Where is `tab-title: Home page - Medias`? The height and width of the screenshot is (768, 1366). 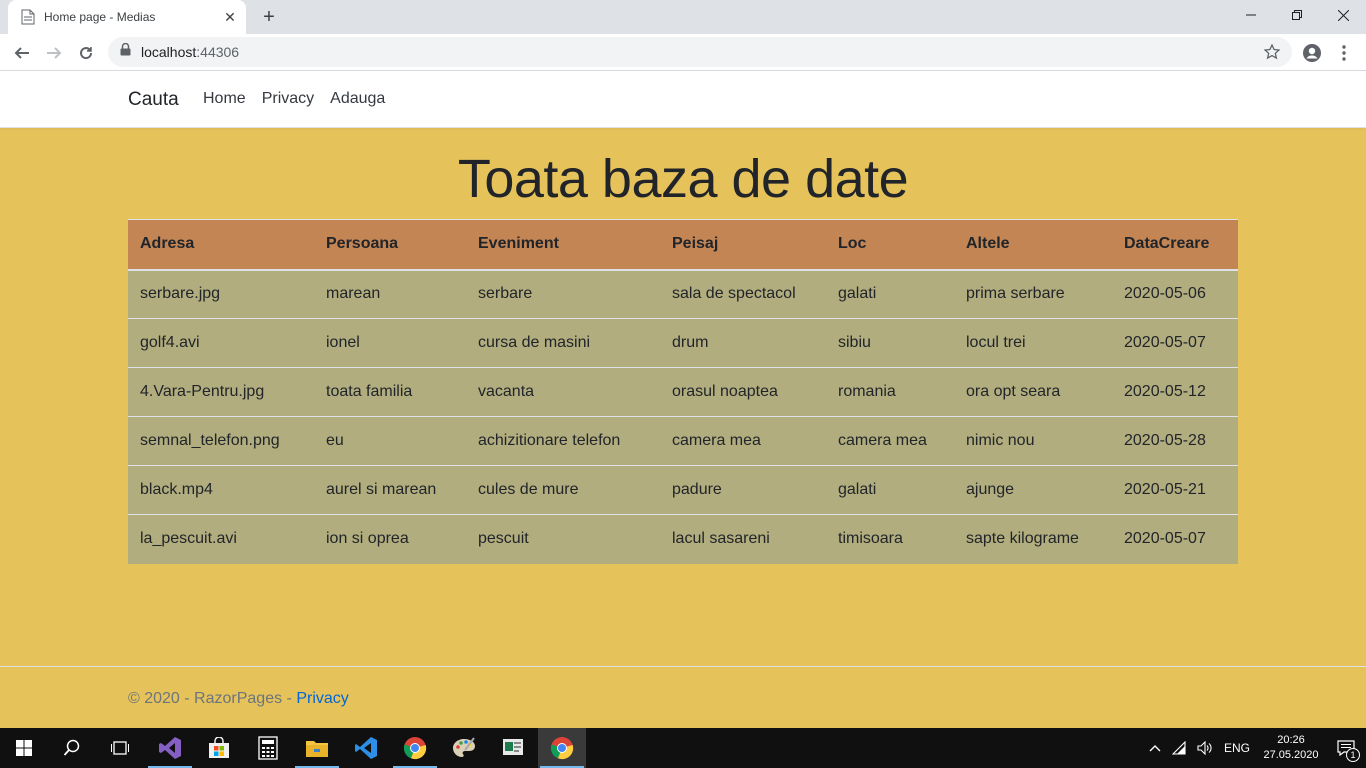 tab-title: Home page - Medias is located at coordinates (100, 17).